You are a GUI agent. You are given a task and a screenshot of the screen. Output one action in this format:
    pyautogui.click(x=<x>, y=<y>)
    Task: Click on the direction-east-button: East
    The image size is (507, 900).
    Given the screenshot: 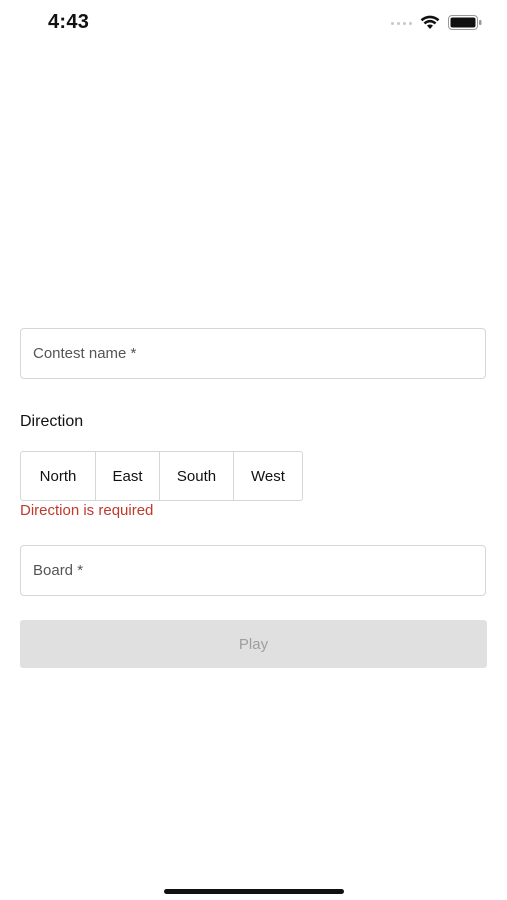 What is the action you would take?
    pyautogui.click(x=128, y=476)
    